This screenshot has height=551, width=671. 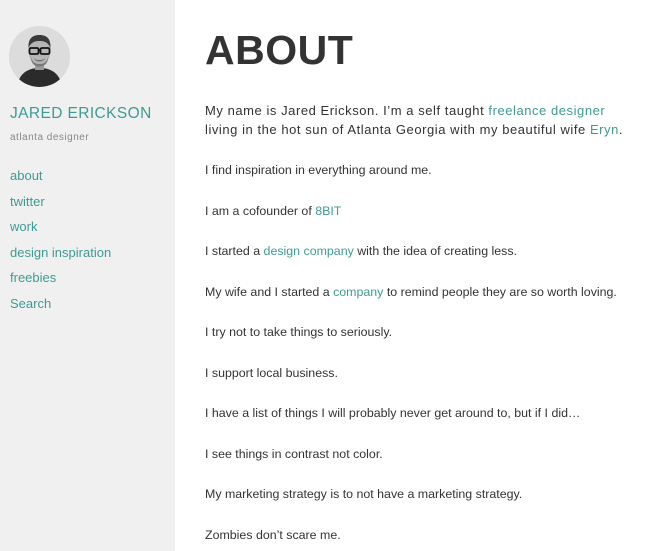 I want to click on nav-link-about: about, so click(x=26, y=175).